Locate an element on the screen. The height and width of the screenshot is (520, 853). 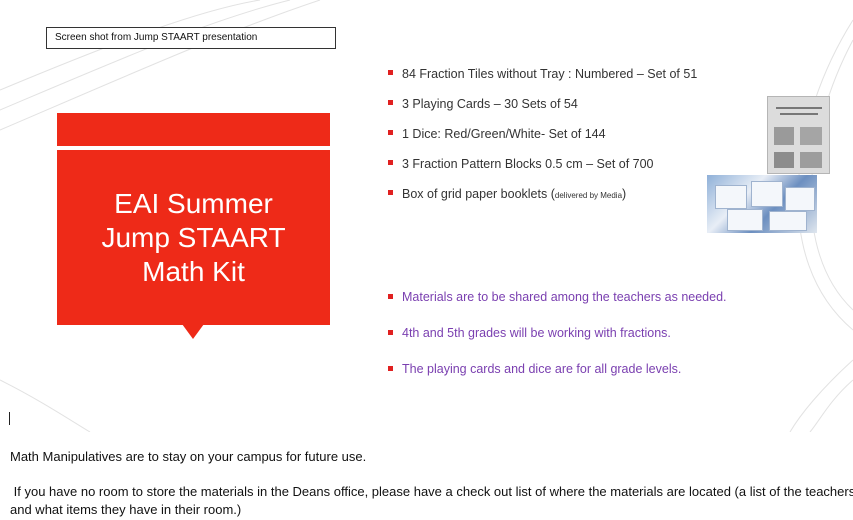
title-box: EAI Summer Jump STAART Math Kit is located at coordinates (193, 237).